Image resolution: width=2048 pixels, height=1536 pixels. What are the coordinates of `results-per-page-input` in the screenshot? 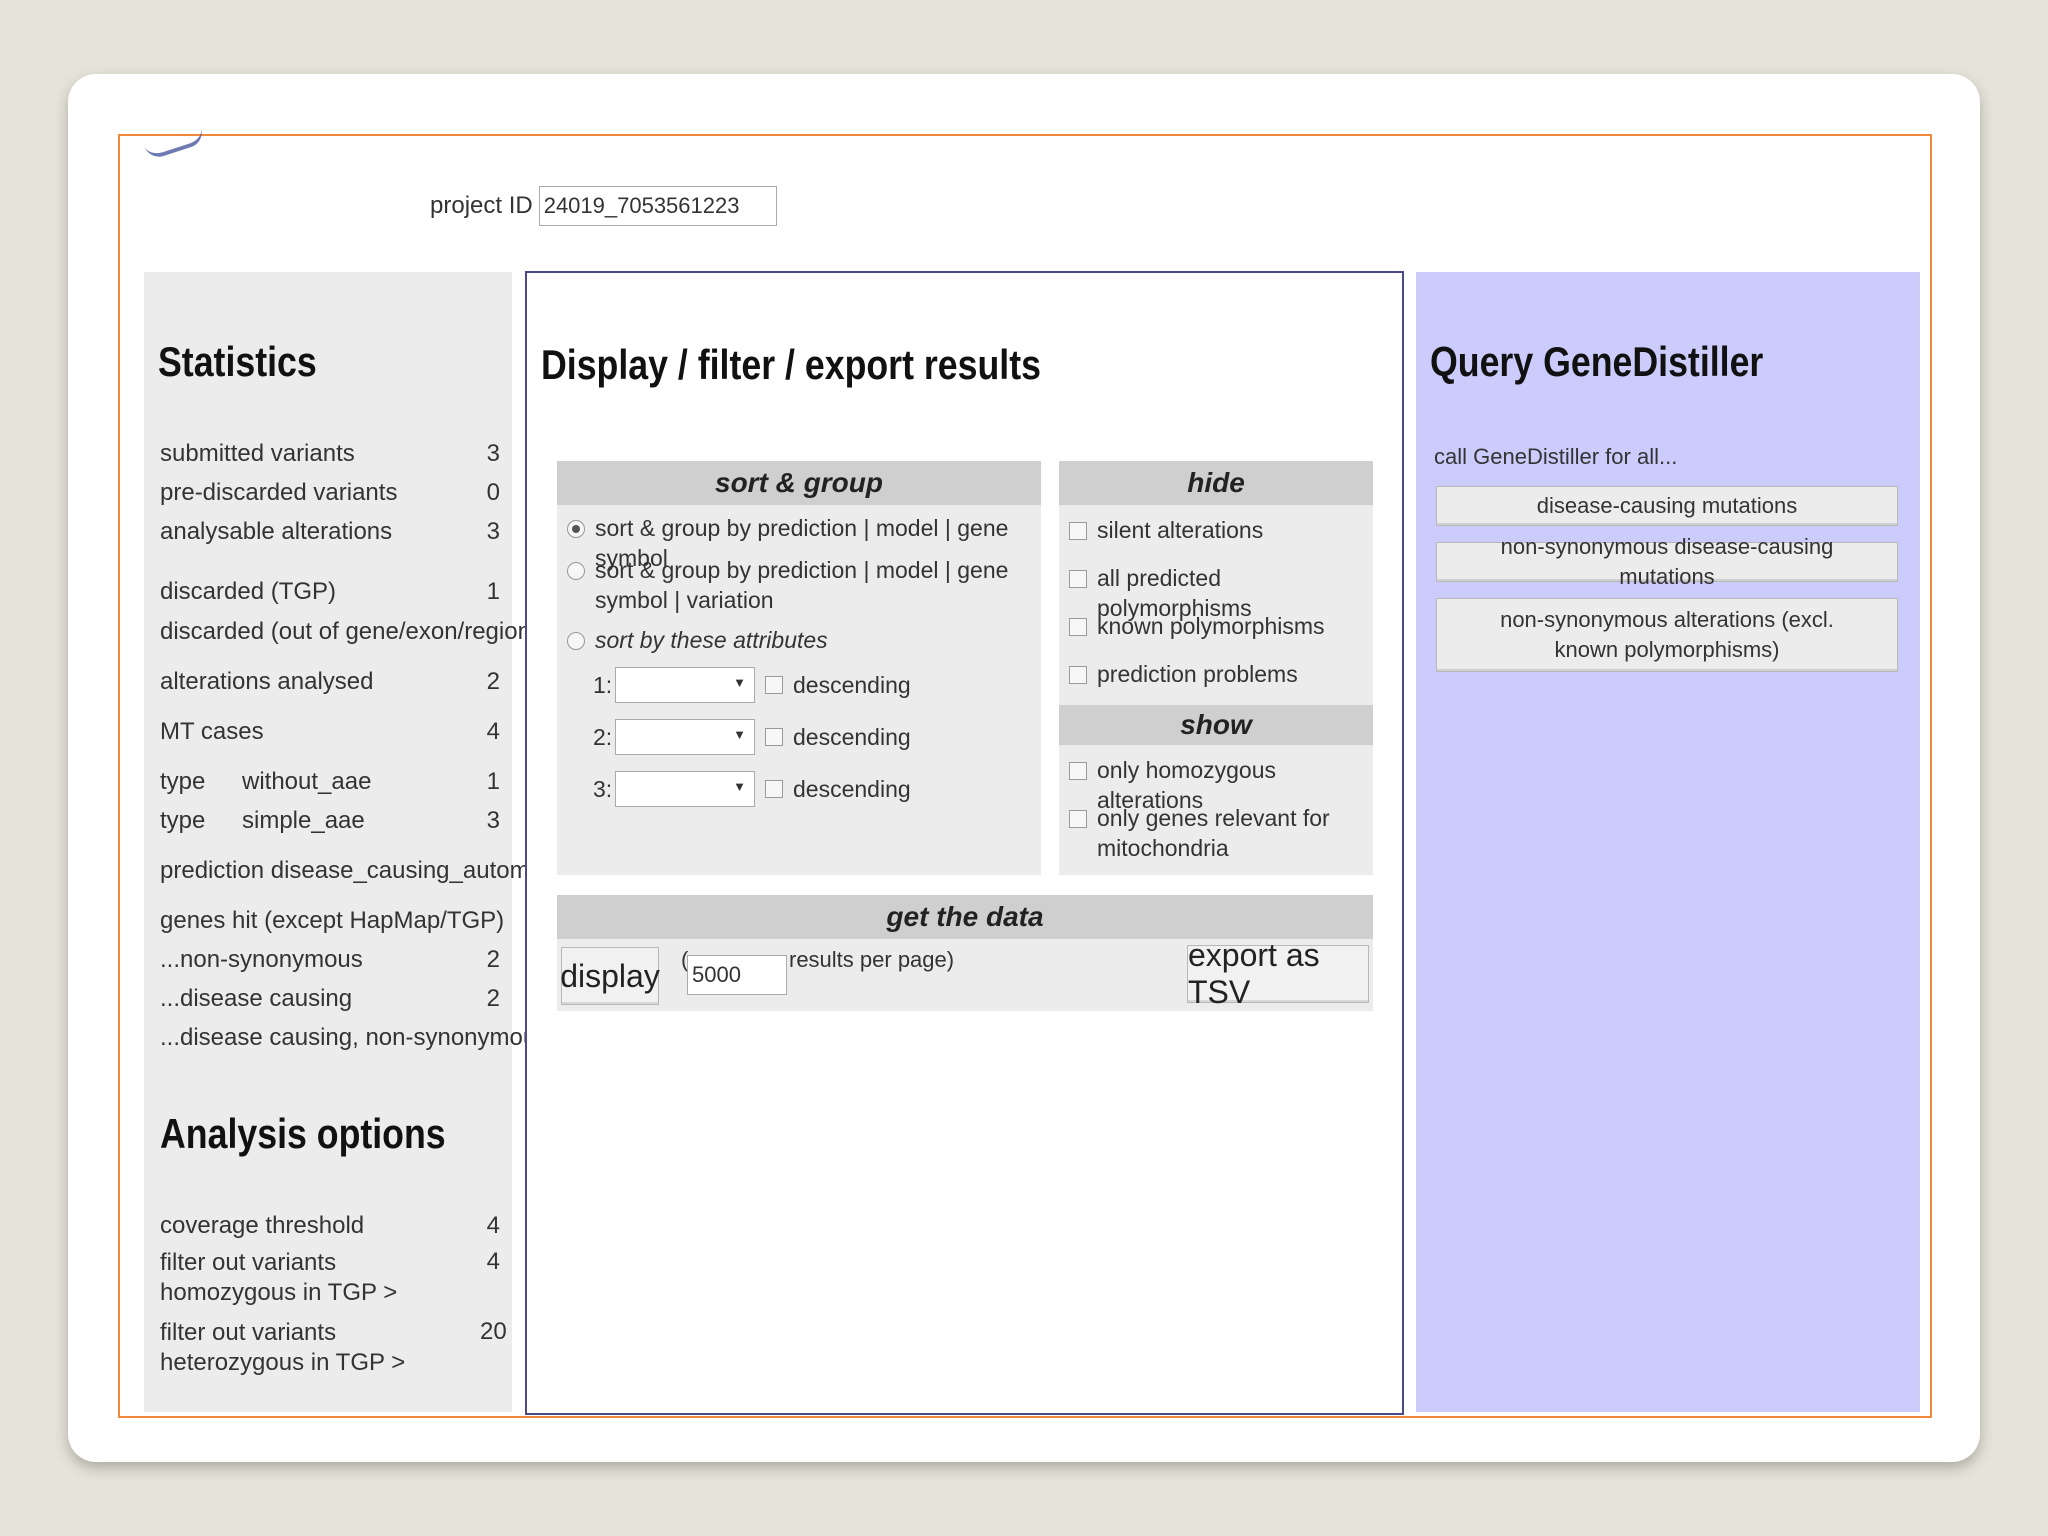 It's located at (737, 975).